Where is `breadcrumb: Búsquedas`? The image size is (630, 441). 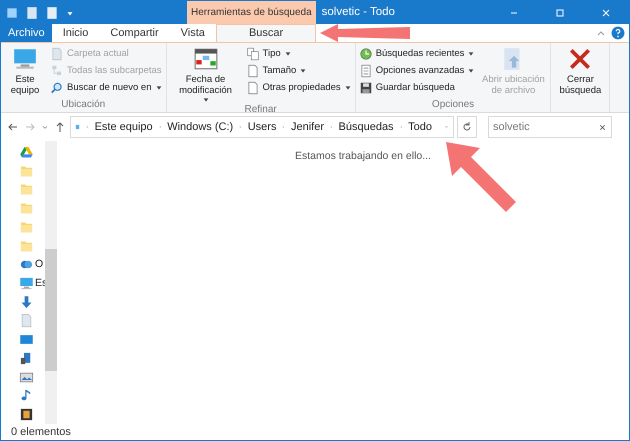
breadcrumb: Búsquedas is located at coordinates (366, 127).